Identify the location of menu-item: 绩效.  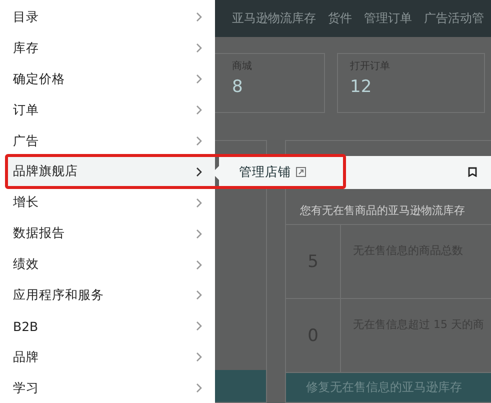
(110, 264).